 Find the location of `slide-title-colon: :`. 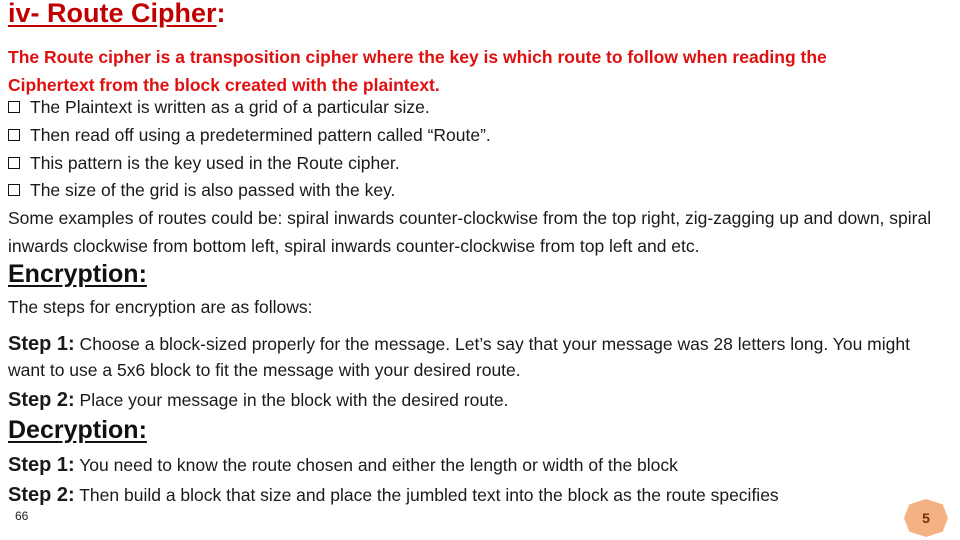

slide-title-colon: : is located at coordinates (221, 14).